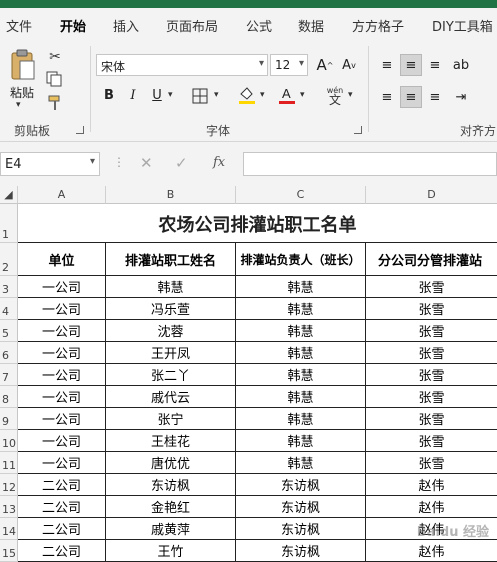 The height and width of the screenshot is (562, 497). What do you see at coordinates (171, 309) in the screenshot?
I see `table-cell: 冯乐萱` at bounding box center [171, 309].